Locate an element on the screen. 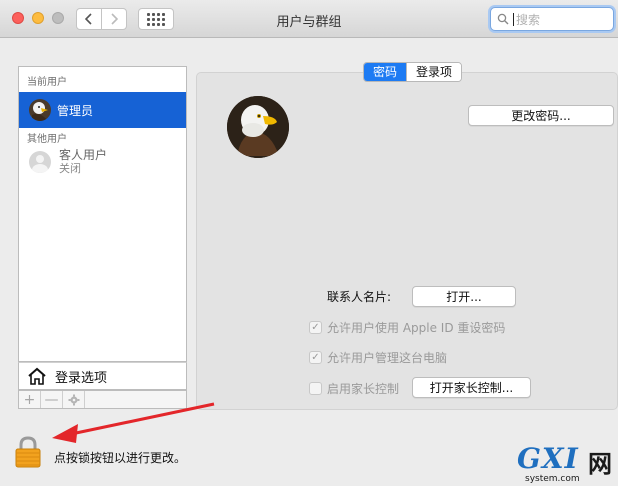  login-options-item: 登录选项 is located at coordinates (102, 376).